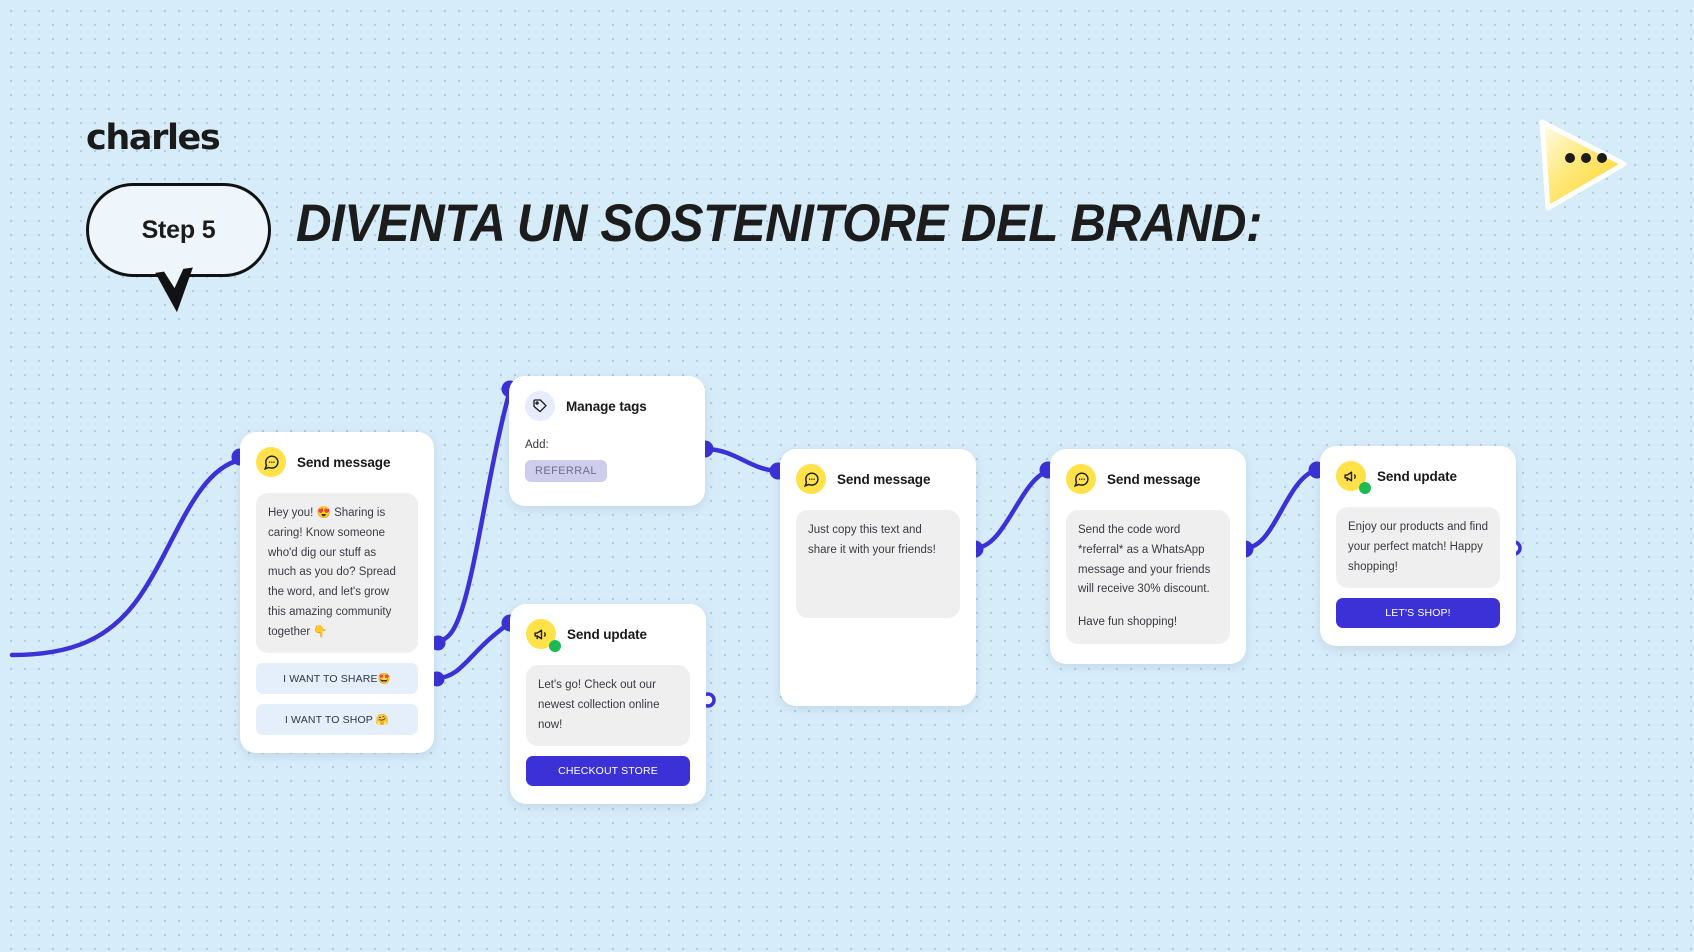 This screenshot has width=1694, height=952. What do you see at coordinates (337, 720) in the screenshot?
I see `quick-reply-button-shop: I WANT TO SHOP 🤗` at bounding box center [337, 720].